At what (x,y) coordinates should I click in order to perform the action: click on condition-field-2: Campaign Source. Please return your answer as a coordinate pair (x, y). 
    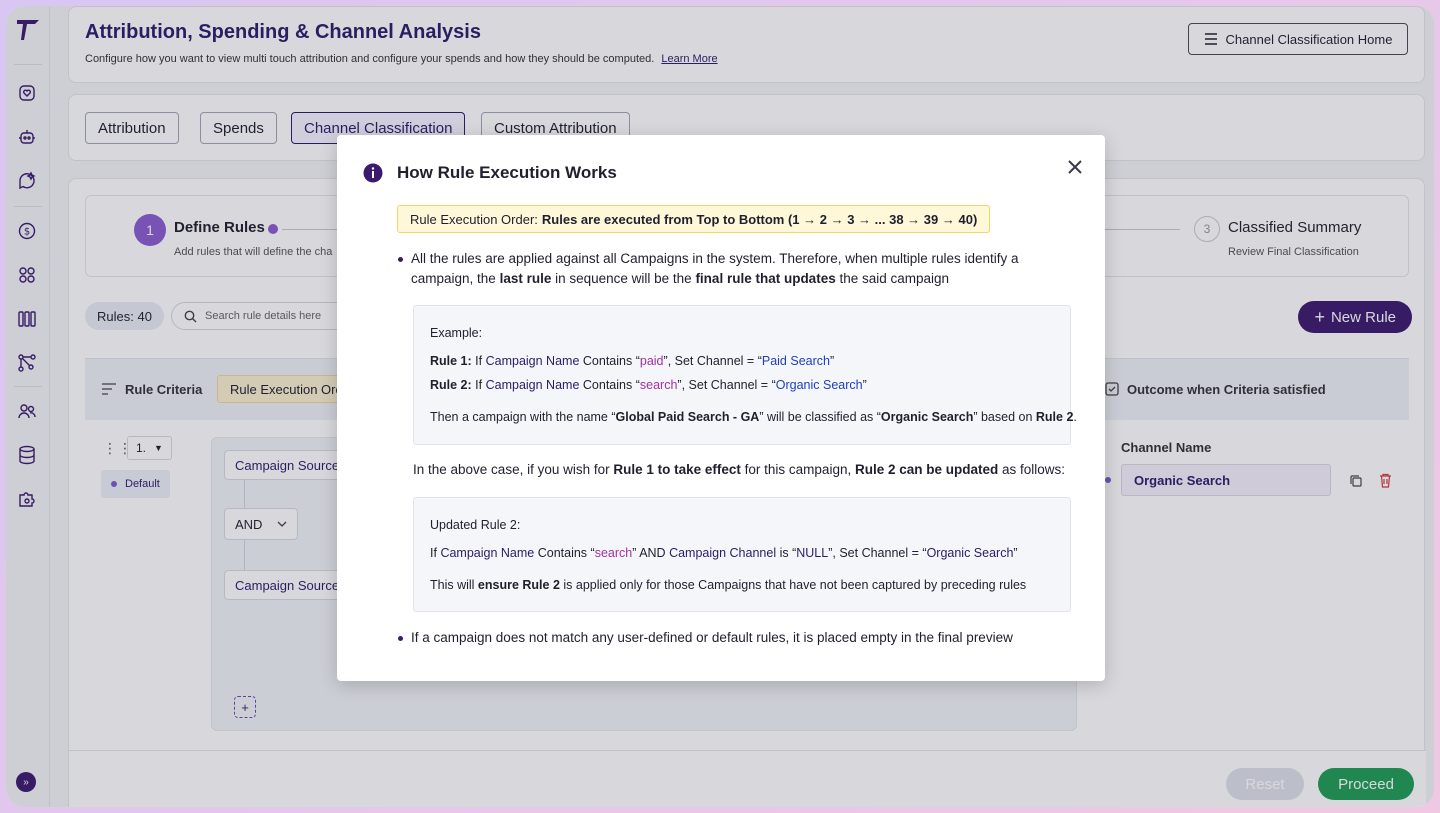
    Looking at the image, I should click on (289, 585).